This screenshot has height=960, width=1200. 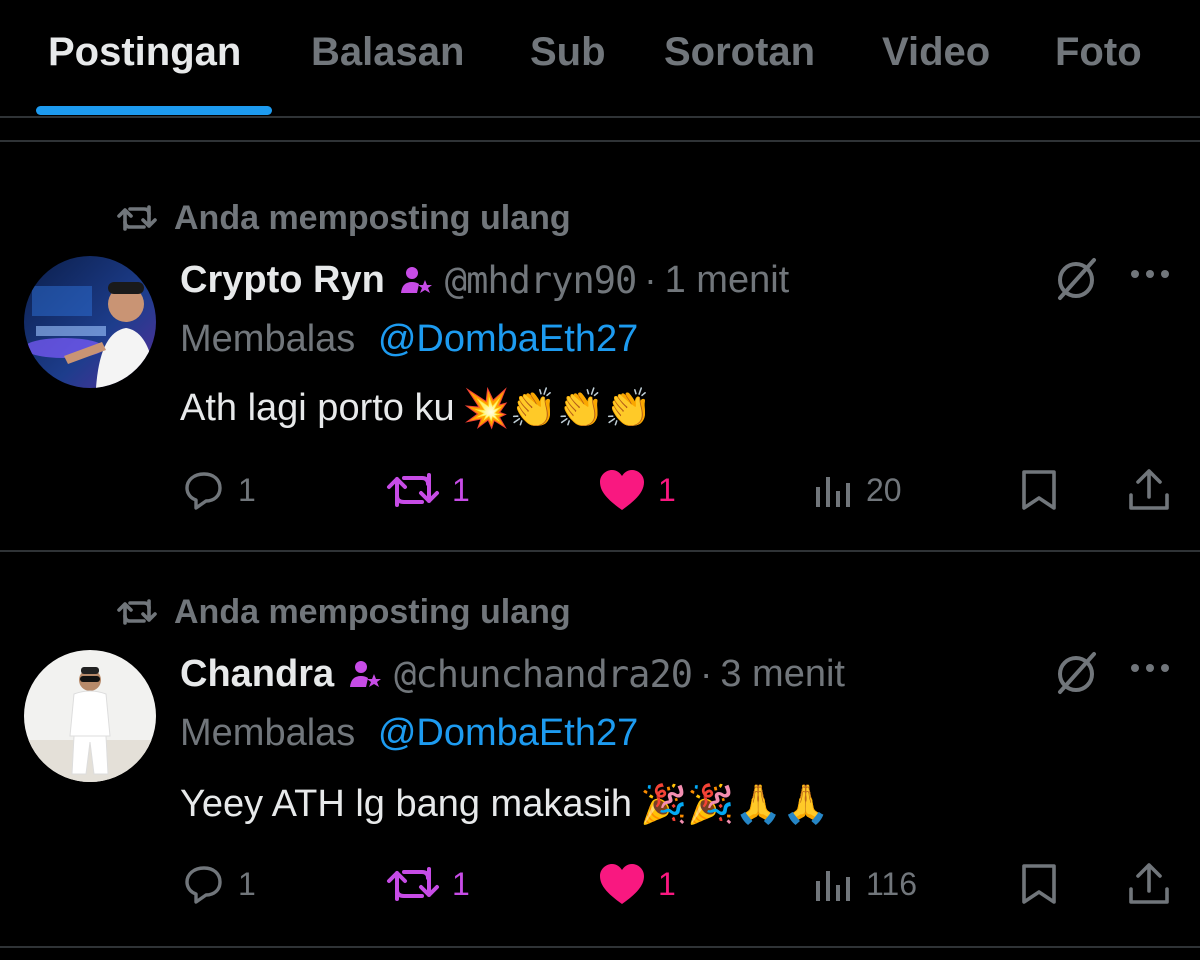 I want to click on views-button: 20, so click(x=857, y=490).